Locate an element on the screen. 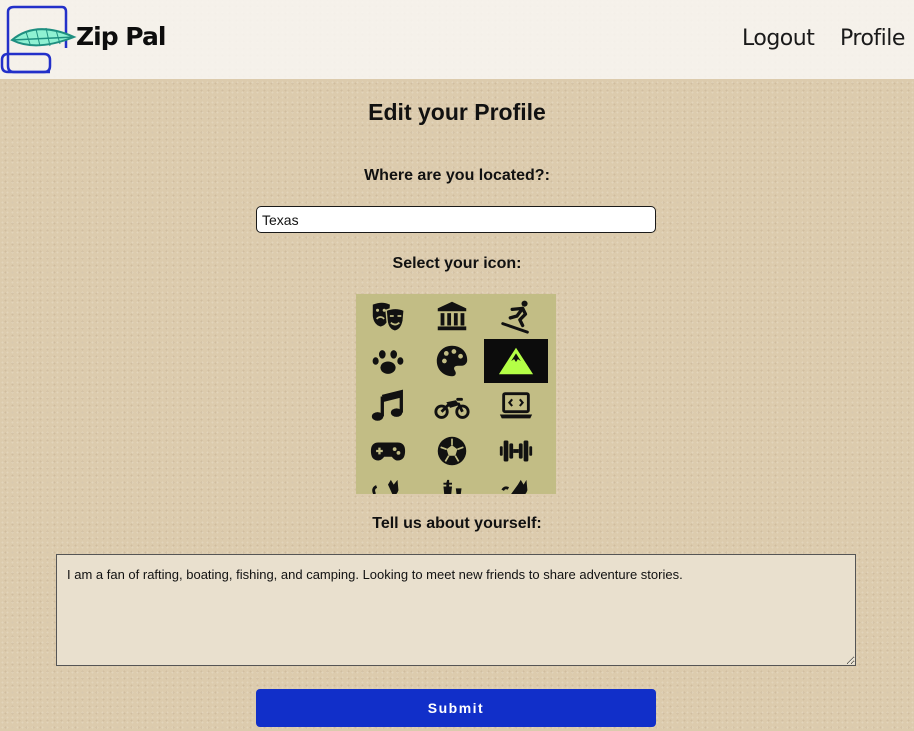 This screenshot has width=914, height=731. scroll-feather-logo is located at coordinates (40, 40).